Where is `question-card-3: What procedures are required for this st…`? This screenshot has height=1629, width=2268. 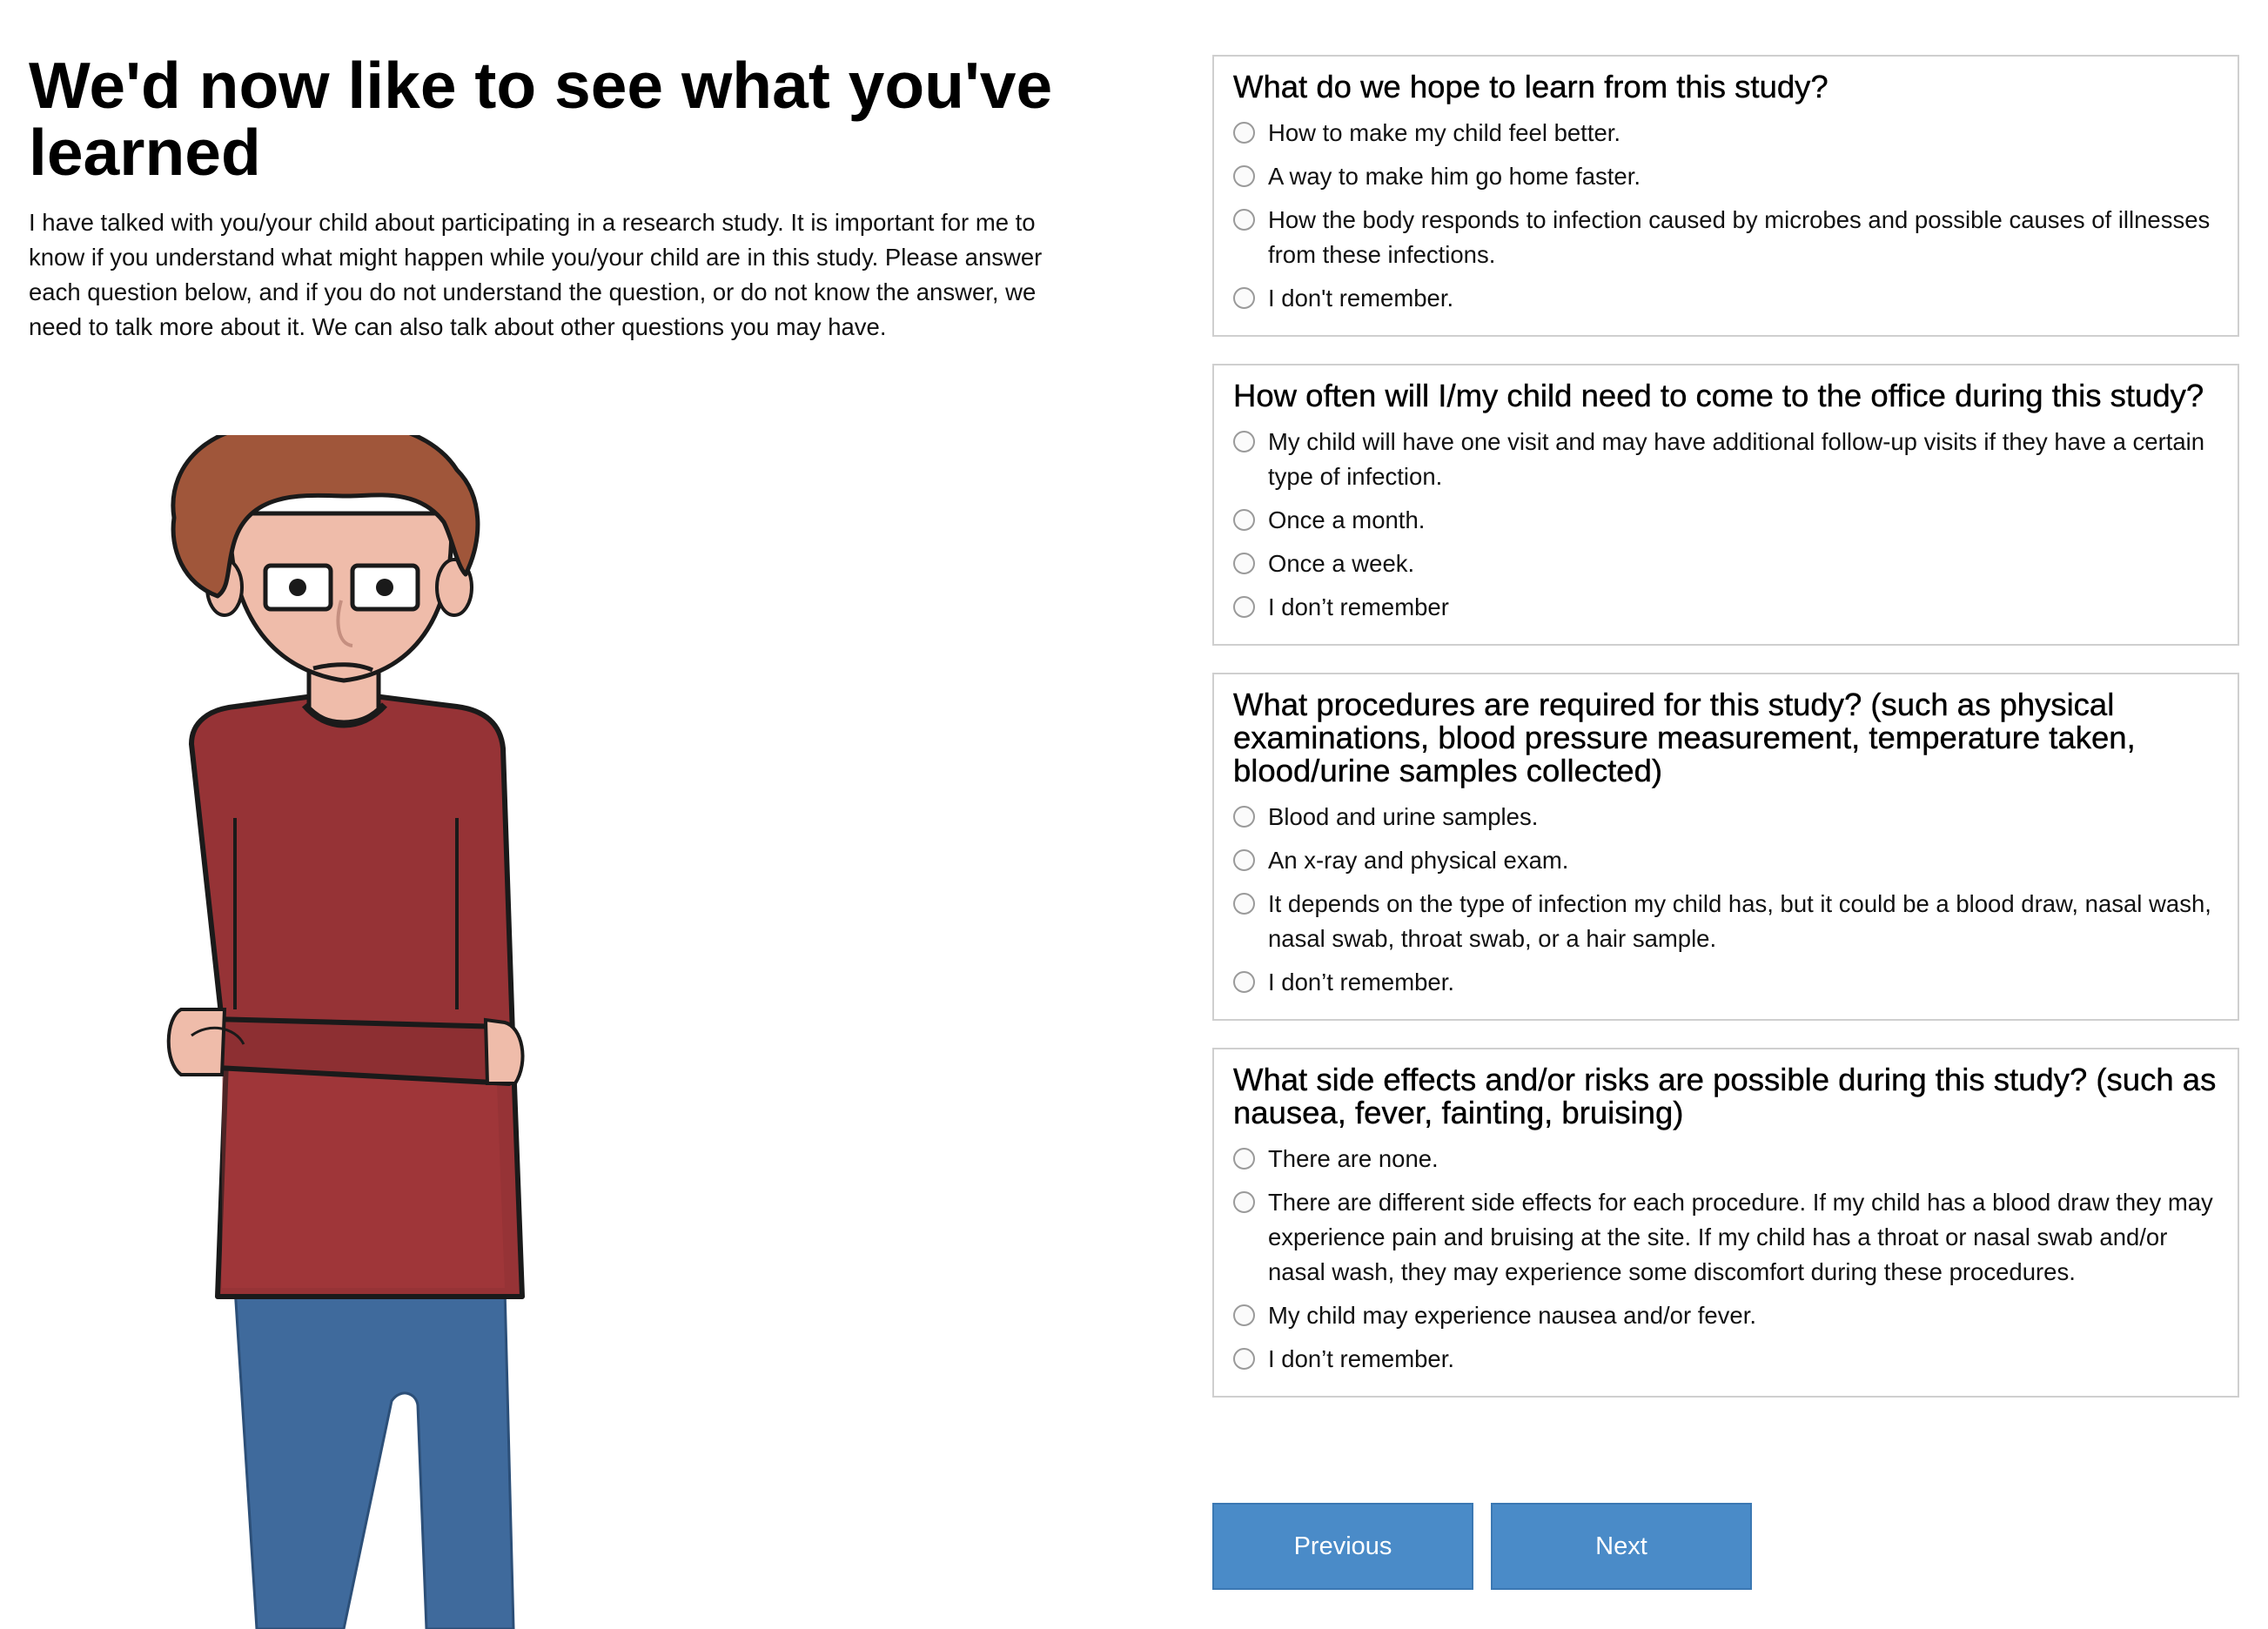
question-card-3: What procedures are required for this st… is located at coordinates (1725, 847).